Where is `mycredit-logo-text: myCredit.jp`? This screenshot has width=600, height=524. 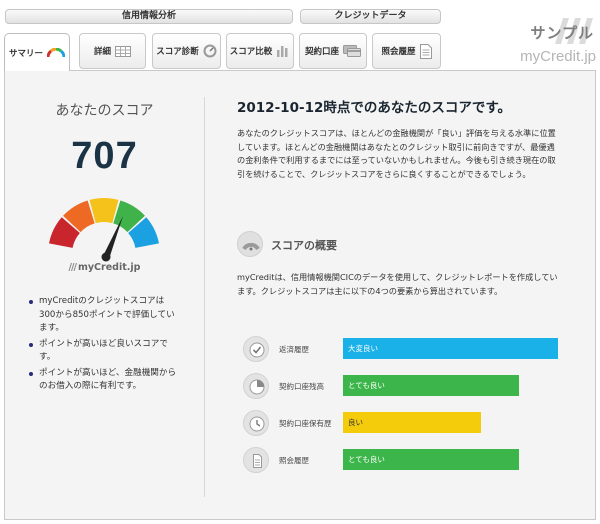
mycredit-logo-text: myCredit.jp is located at coordinates (109, 267).